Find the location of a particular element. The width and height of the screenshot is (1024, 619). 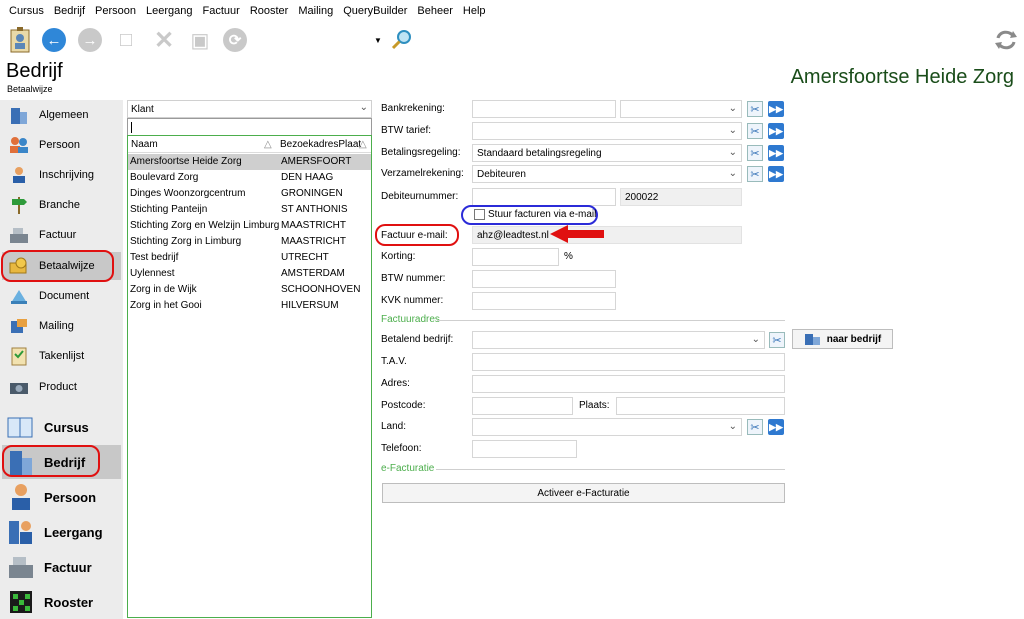

forward-button: → is located at coordinates (90, 40).